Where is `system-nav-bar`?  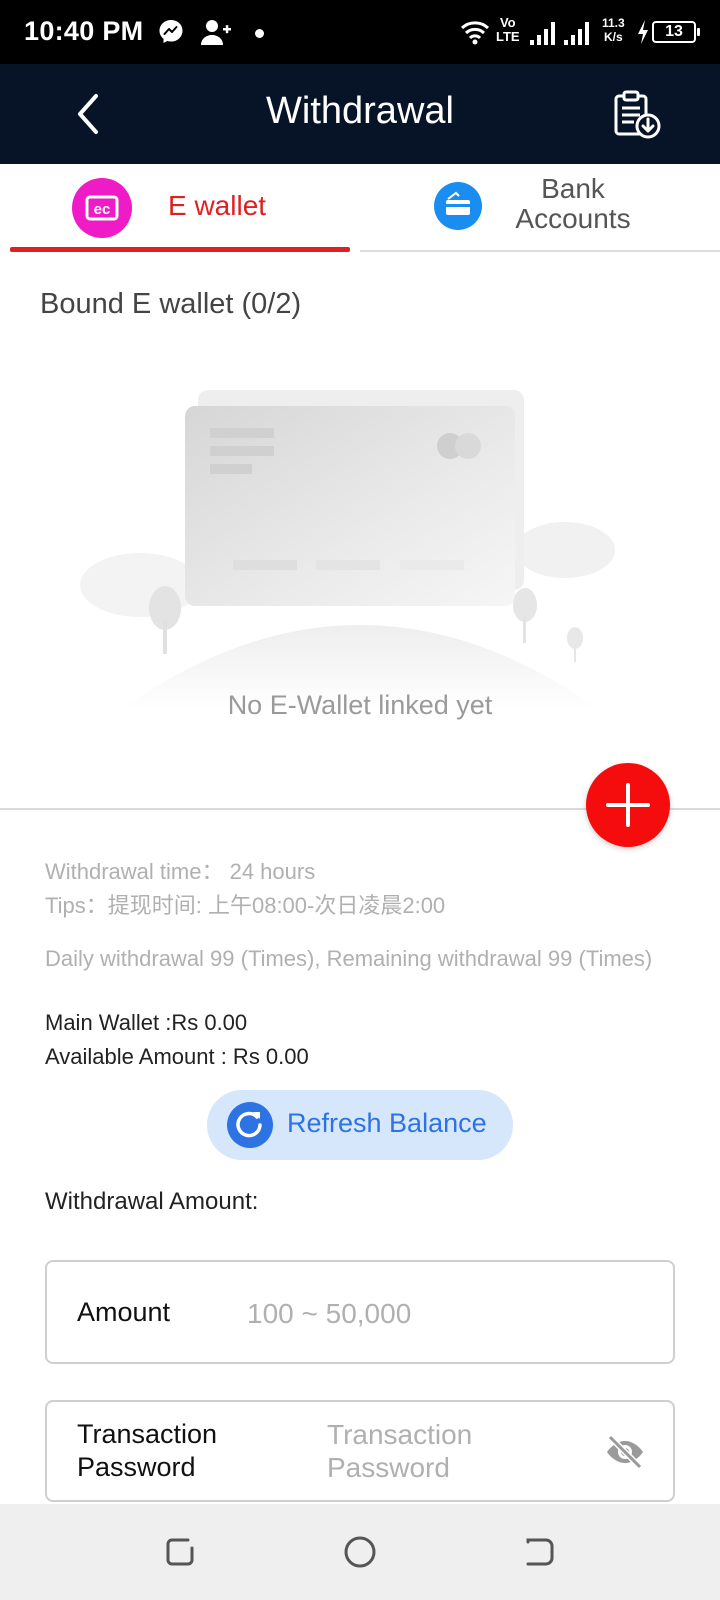
system-nav-bar is located at coordinates (360, 1552).